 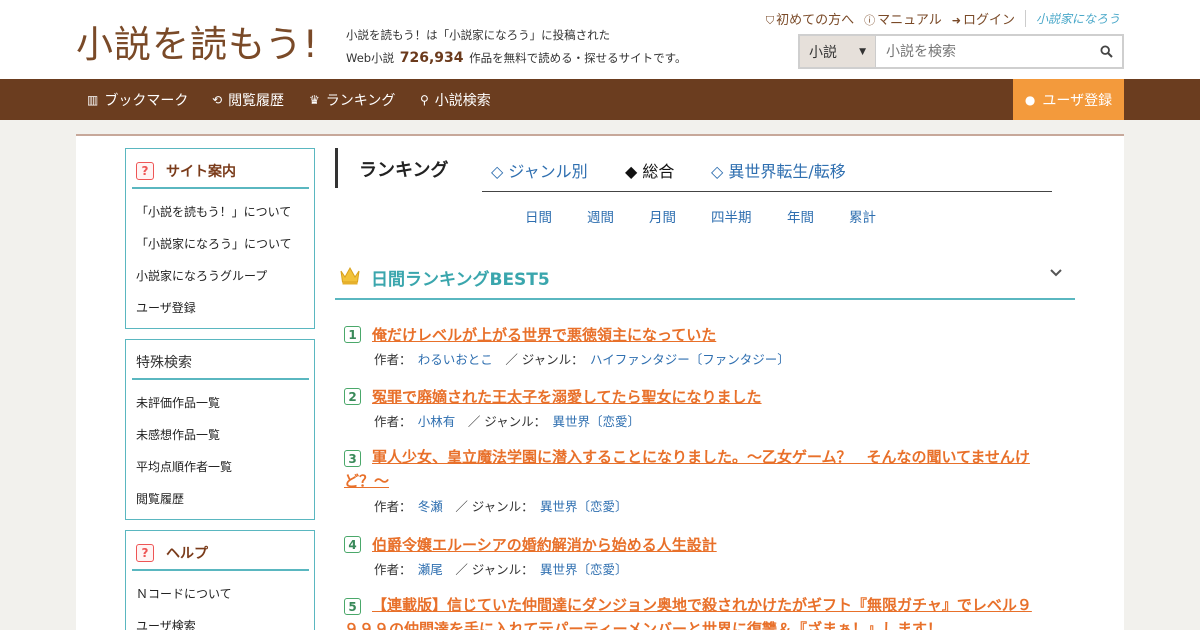 I want to click on nav-bookmark-label: ブックマーク, so click(x=146, y=100).